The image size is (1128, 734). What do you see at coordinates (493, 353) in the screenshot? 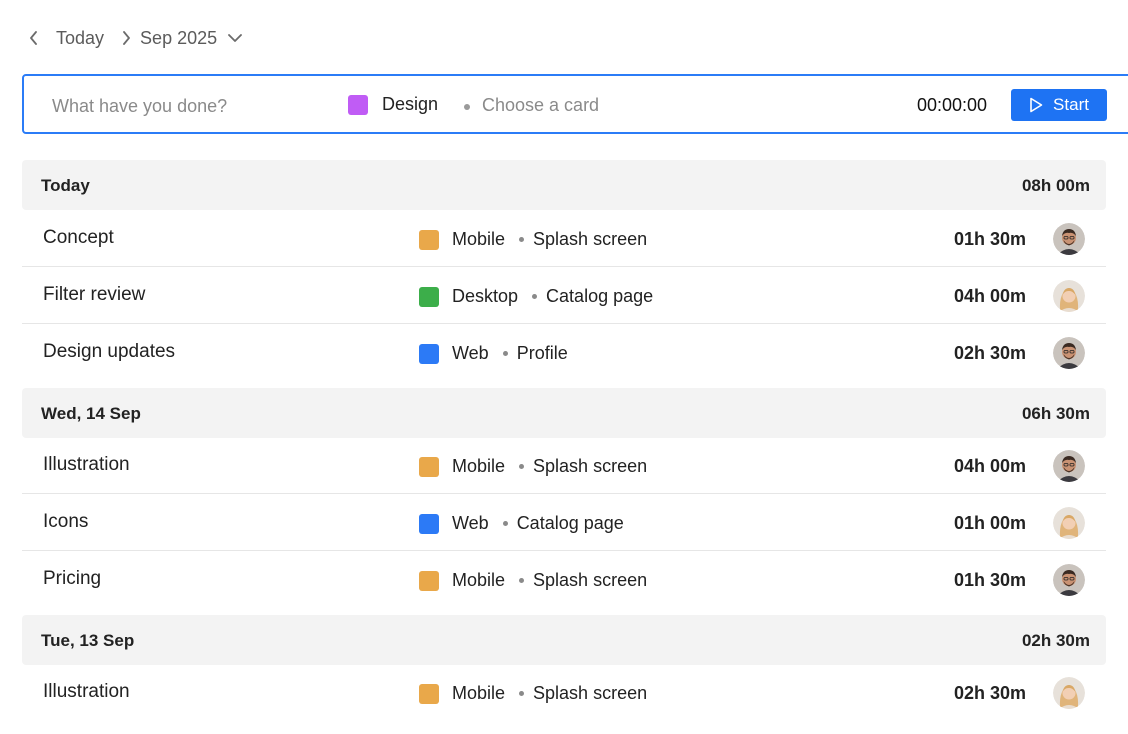
I see `project-card: Web Profile` at bounding box center [493, 353].